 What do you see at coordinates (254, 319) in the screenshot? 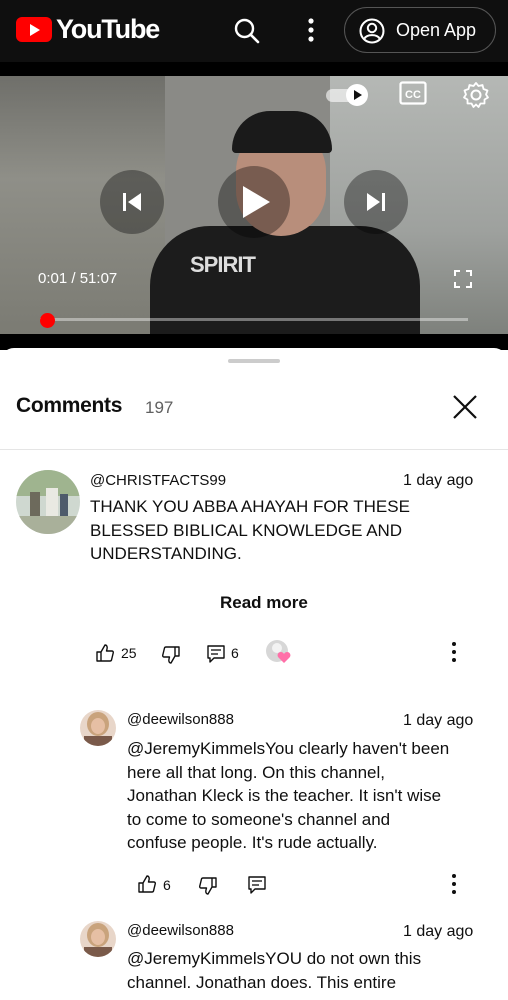
I see `progress-bar` at bounding box center [254, 319].